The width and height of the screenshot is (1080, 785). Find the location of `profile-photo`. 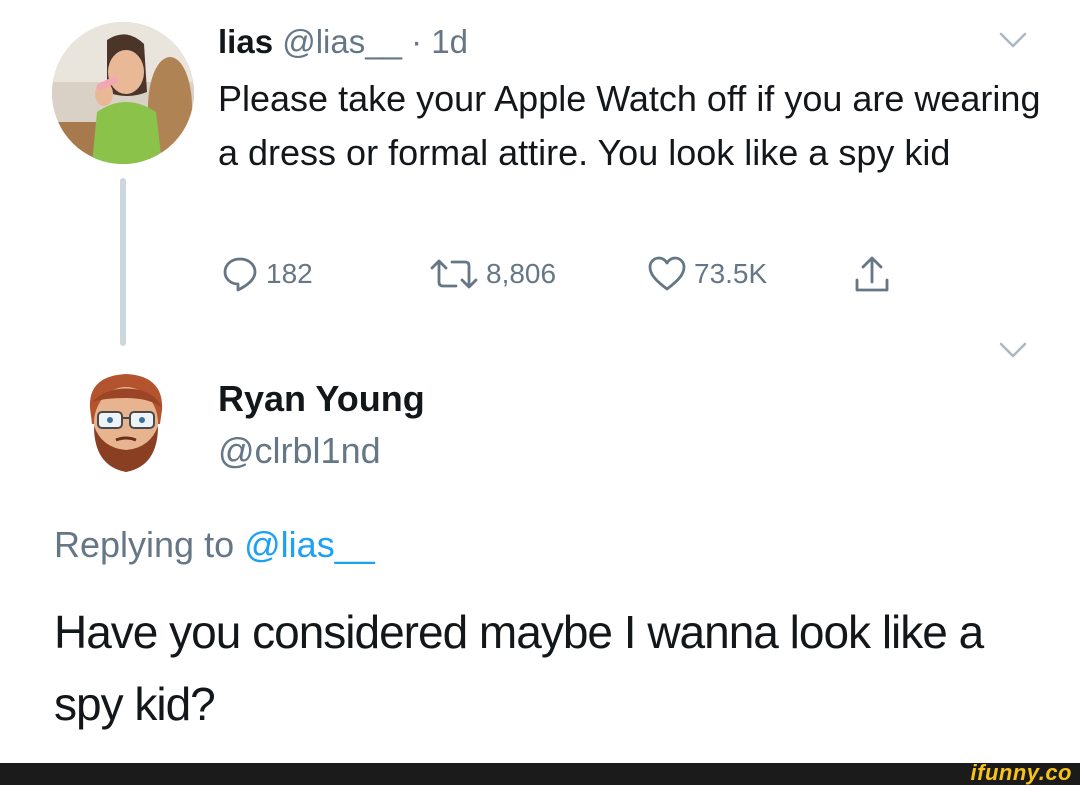

profile-photo is located at coordinates (123, 93).